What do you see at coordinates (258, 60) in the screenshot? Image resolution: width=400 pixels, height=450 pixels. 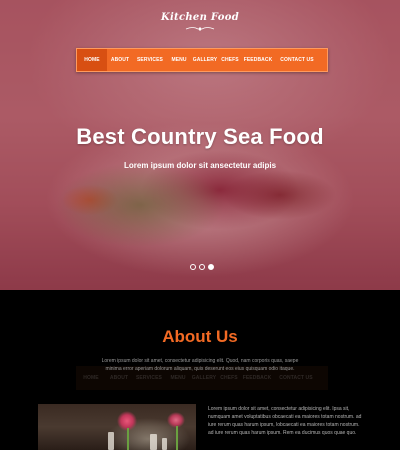 I see `nav-feedback: FEEDBACK` at bounding box center [258, 60].